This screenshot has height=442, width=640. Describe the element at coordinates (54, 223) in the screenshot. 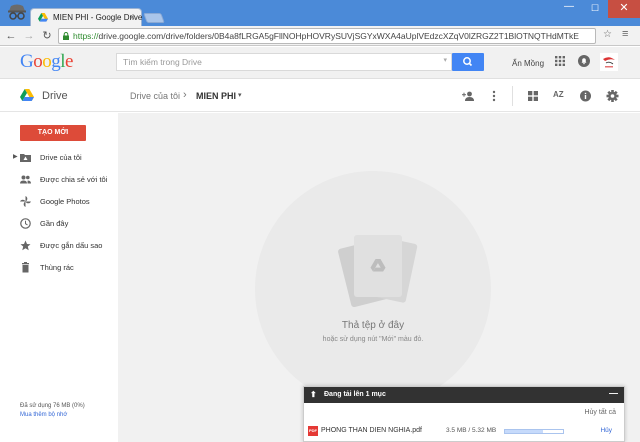

I see `sidebar-item-label: Gần đây` at that location.